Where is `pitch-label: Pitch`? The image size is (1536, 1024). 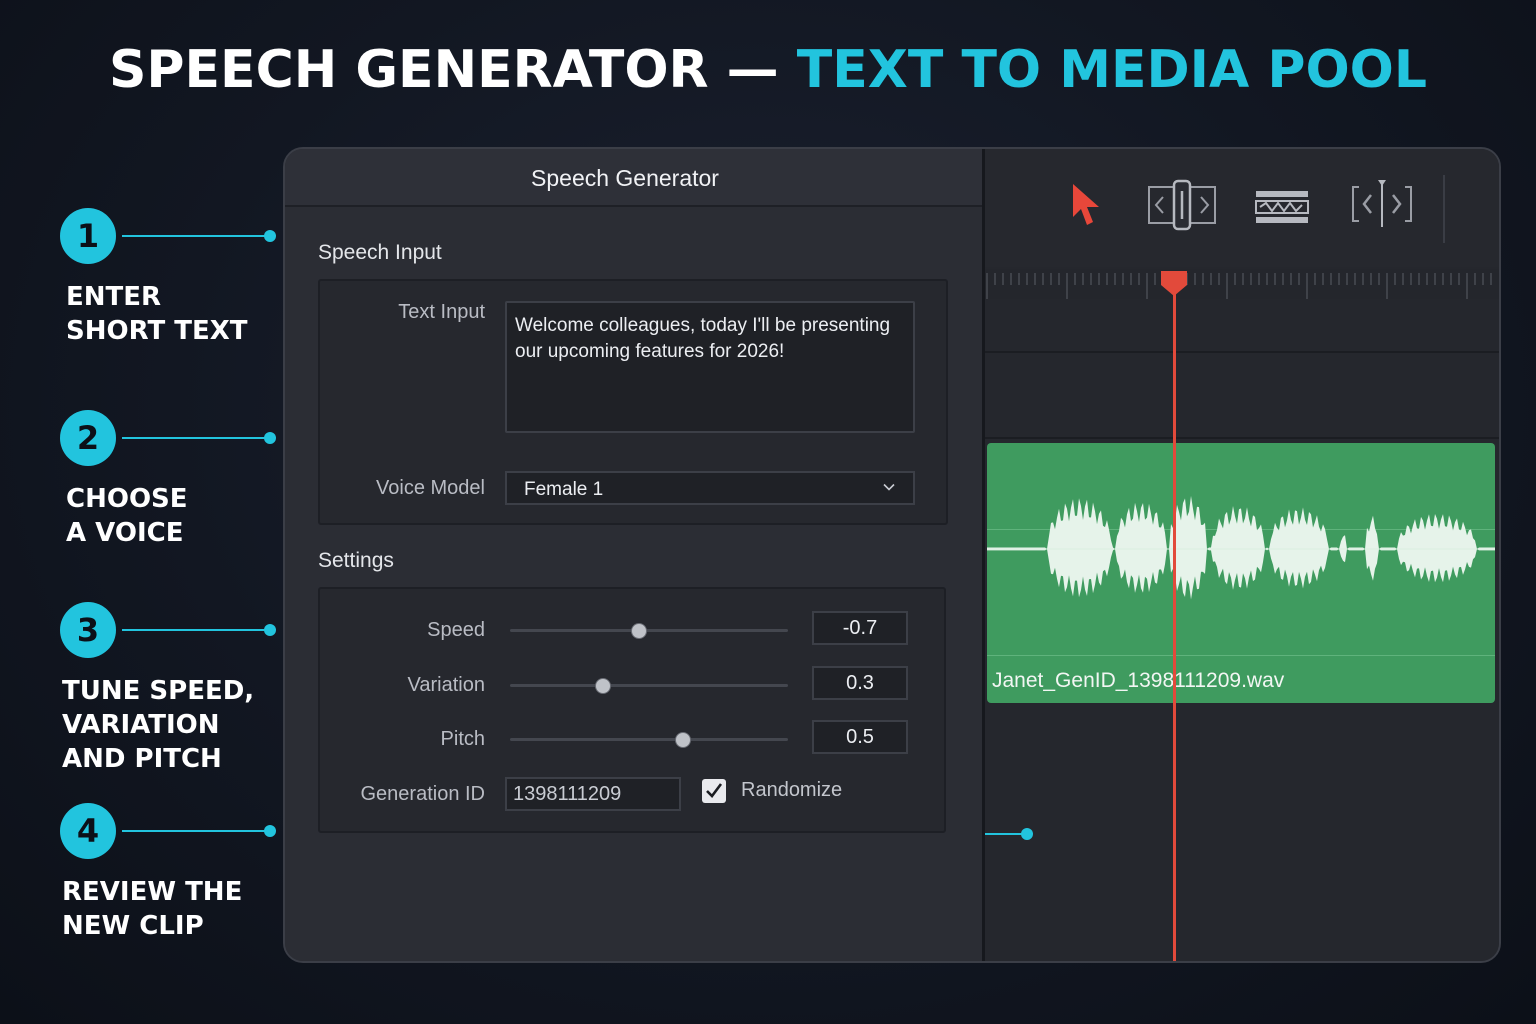 pitch-label: Pitch is located at coordinates (462, 739).